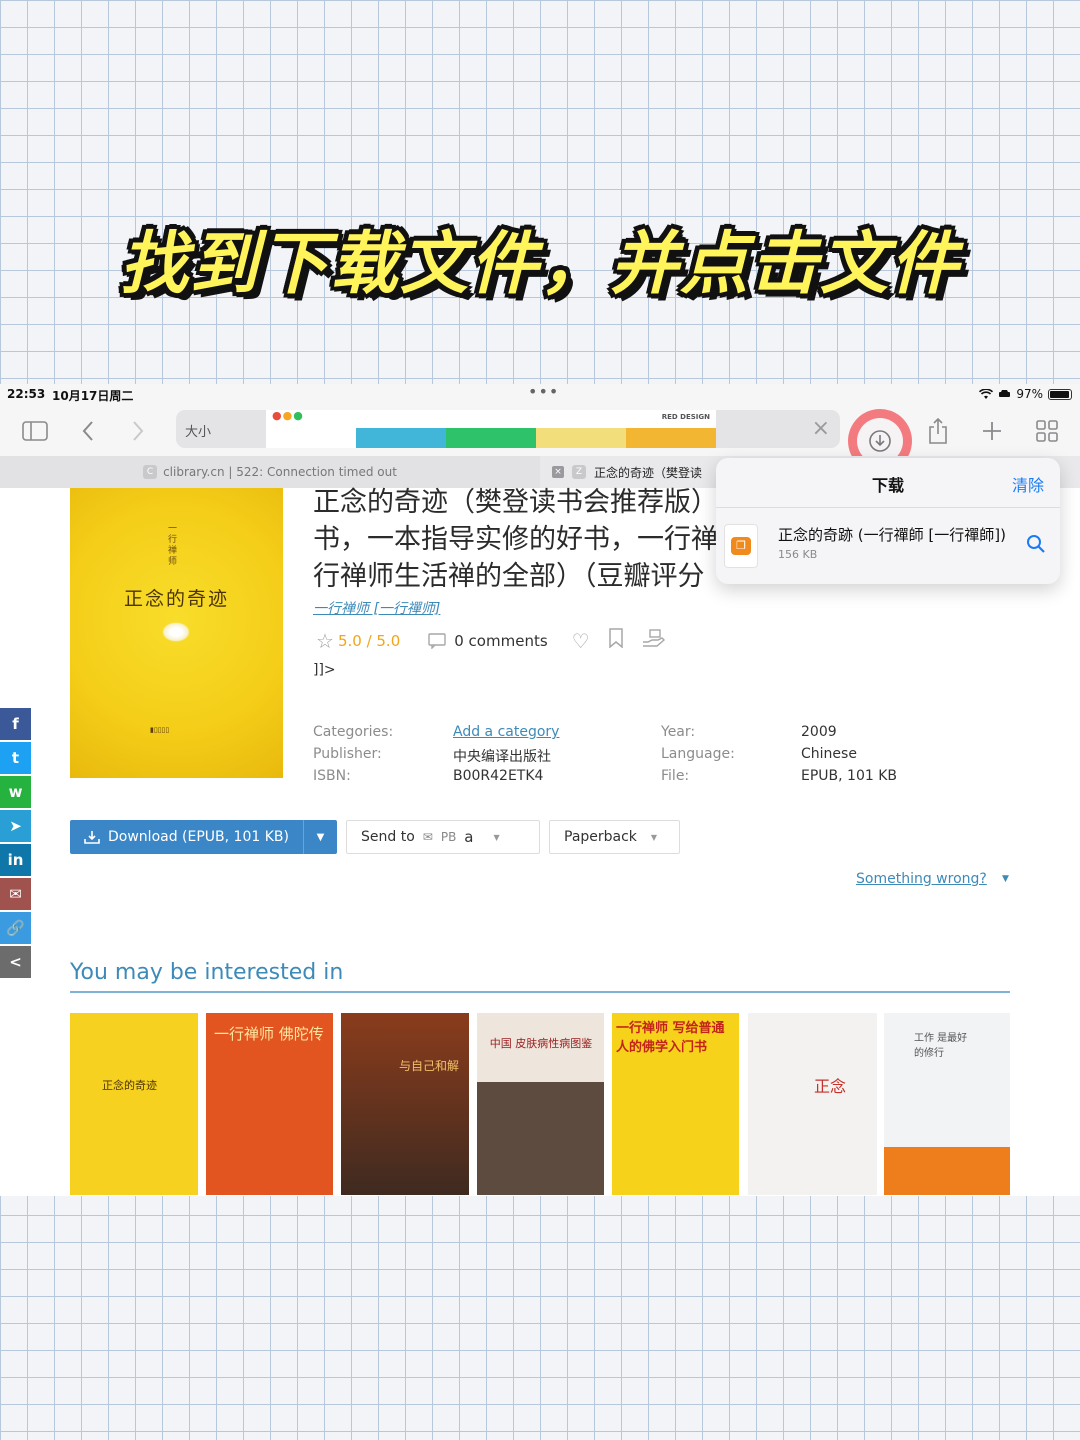 Image resolution: width=1080 pixels, height=1440 pixels. I want to click on twitter-icon: t, so click(15, 758).